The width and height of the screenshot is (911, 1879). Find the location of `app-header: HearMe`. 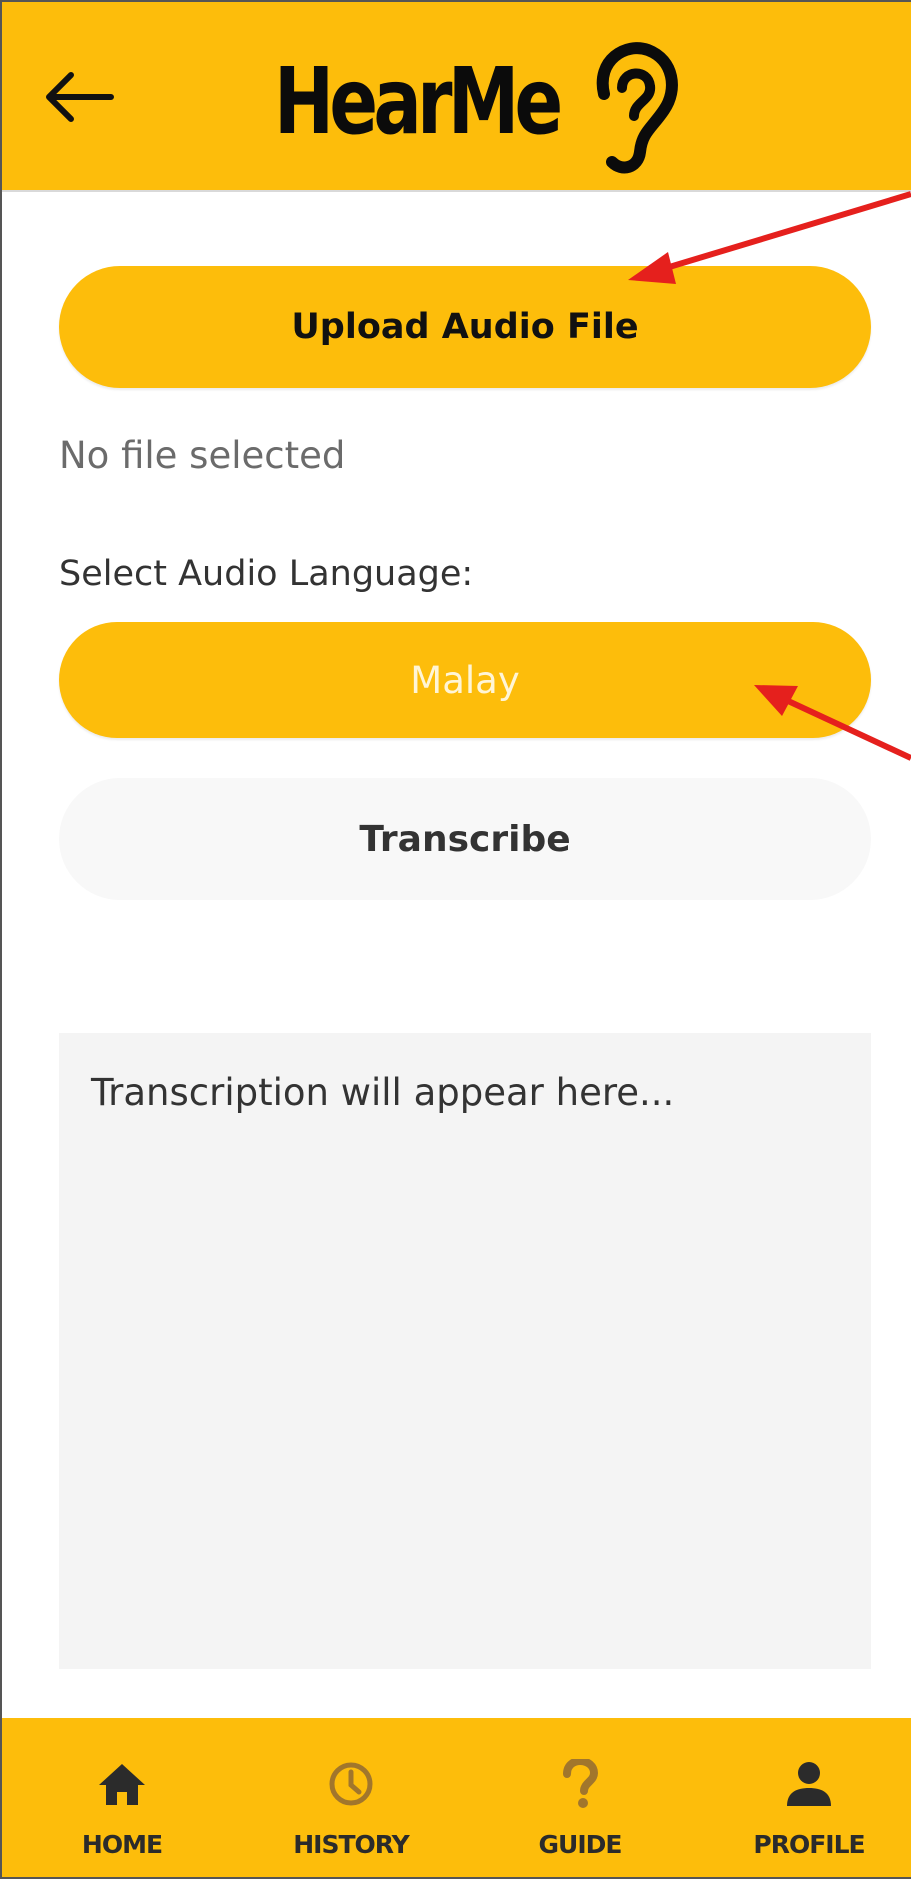

app-header: HearMe is located at coordinates (456, 97).